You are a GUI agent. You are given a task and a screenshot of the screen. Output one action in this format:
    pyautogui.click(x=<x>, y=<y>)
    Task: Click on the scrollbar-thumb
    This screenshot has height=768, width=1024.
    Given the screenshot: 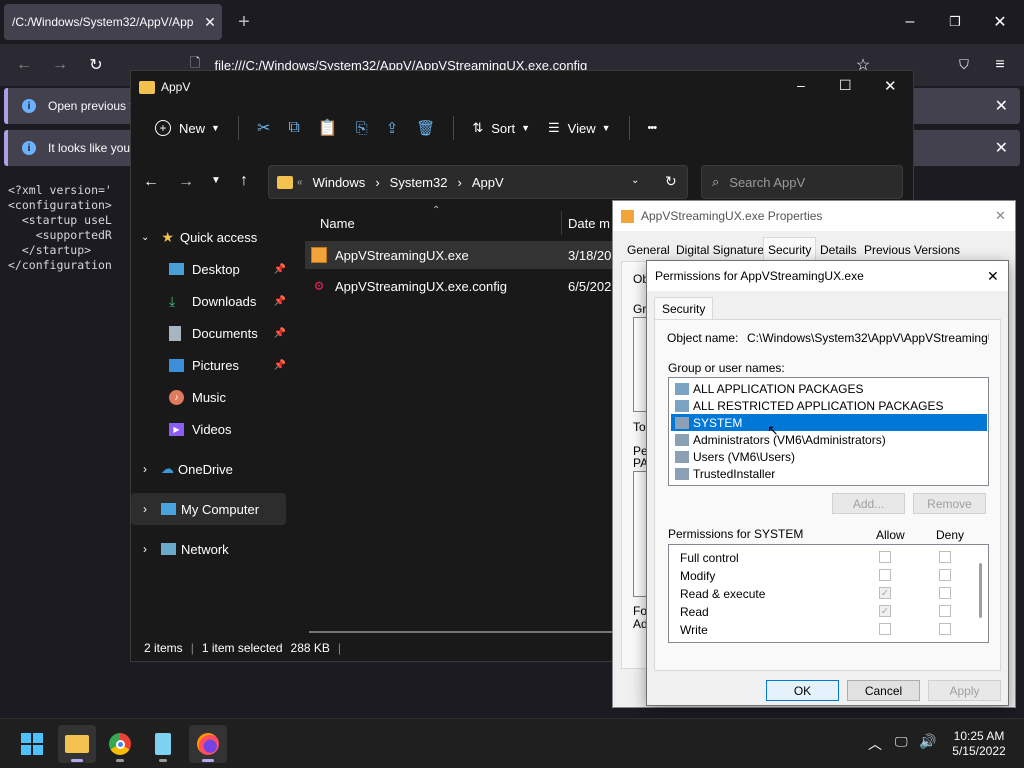 What is the action you would take?
    pyautogui.click(x=980, y=590)
    